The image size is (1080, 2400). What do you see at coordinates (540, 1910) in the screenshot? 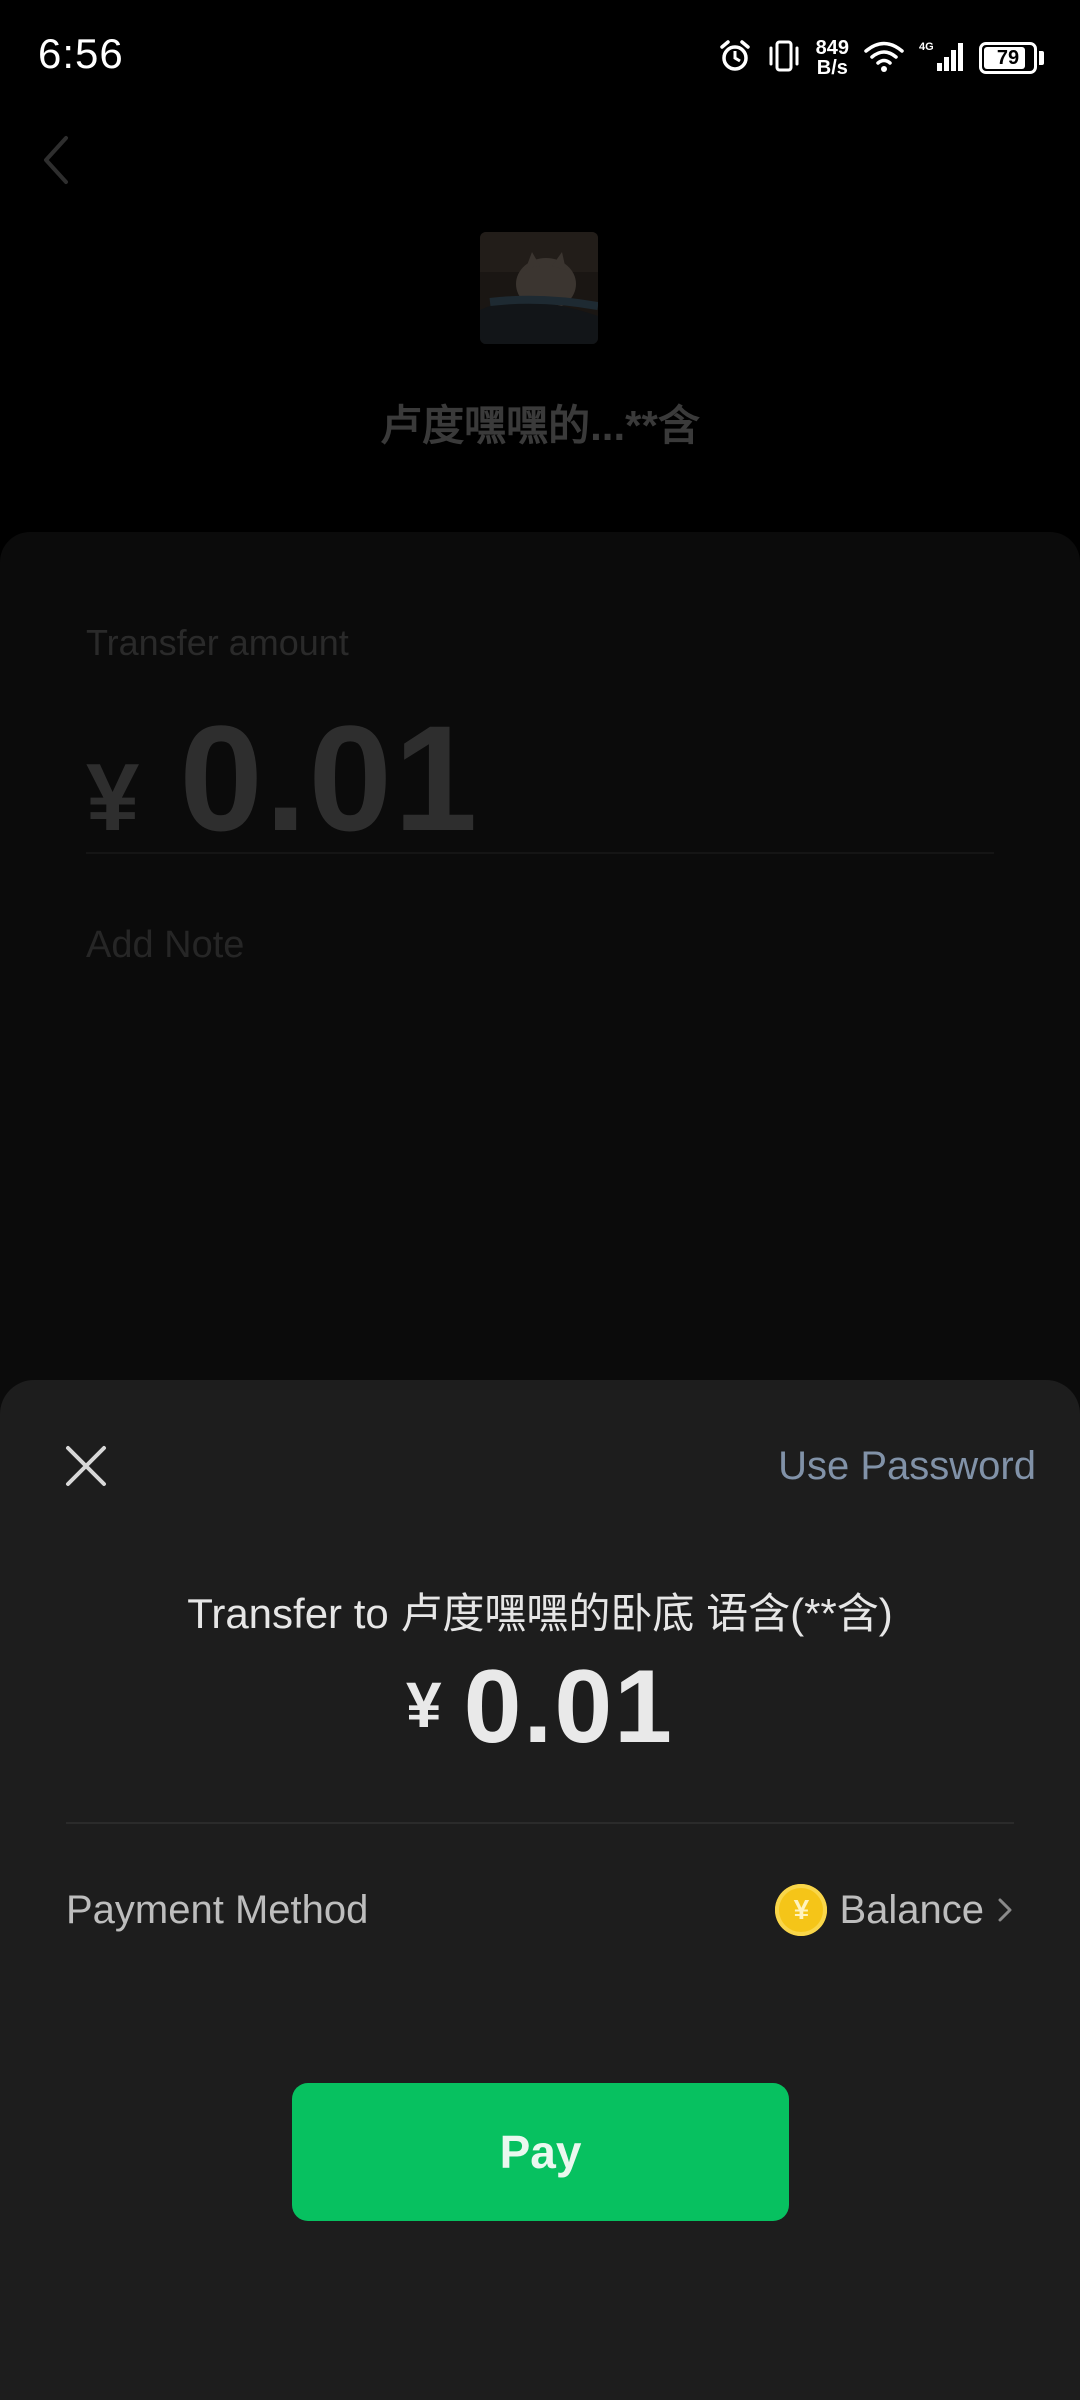
I see `payment-method-row: Payment Method ¥ Balance` at bounding box center [540, 1910].